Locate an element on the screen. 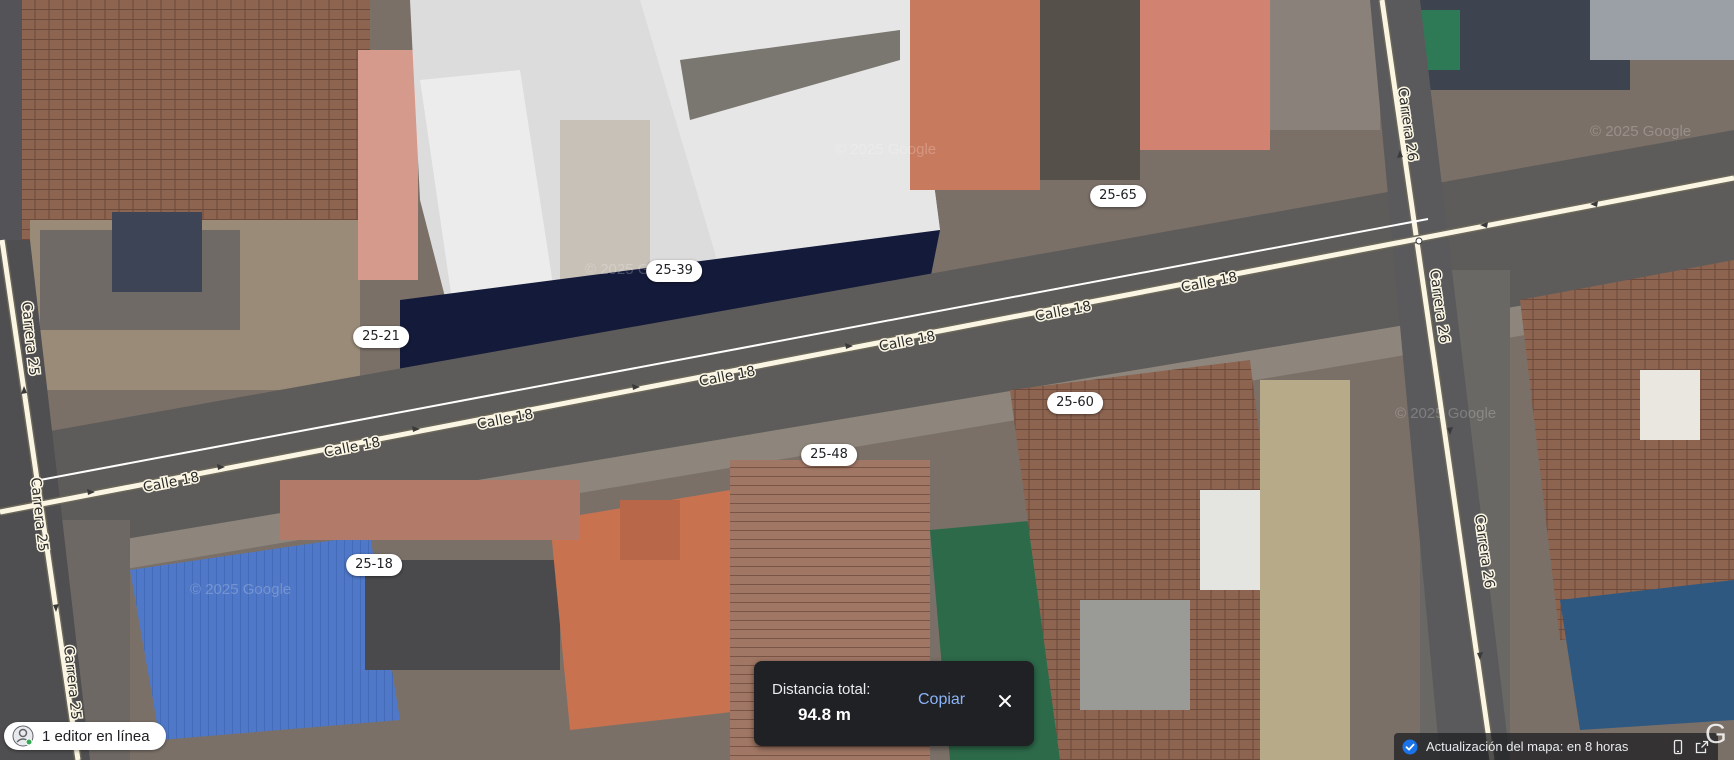  google-logo: G is located at coordinates (1716, 733).